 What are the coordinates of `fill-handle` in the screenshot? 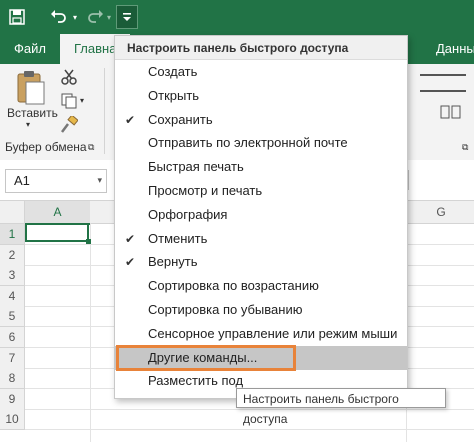 It's located at (88, 241).